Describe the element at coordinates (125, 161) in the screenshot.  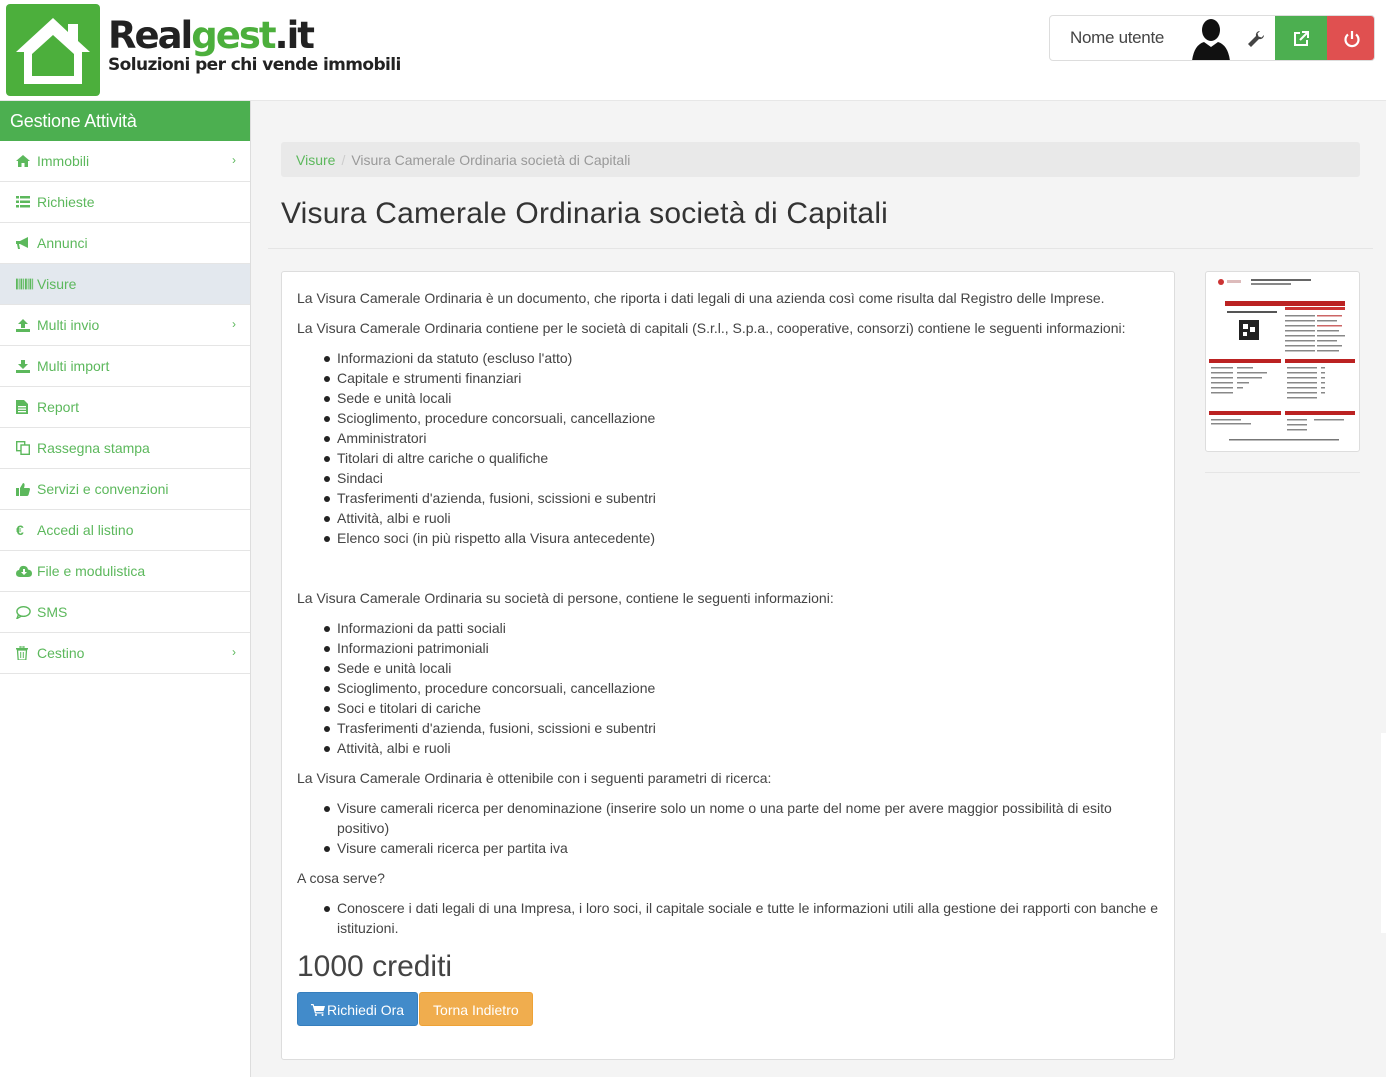
I see `sidebar-item-immobili: Immobili ›` at that location.